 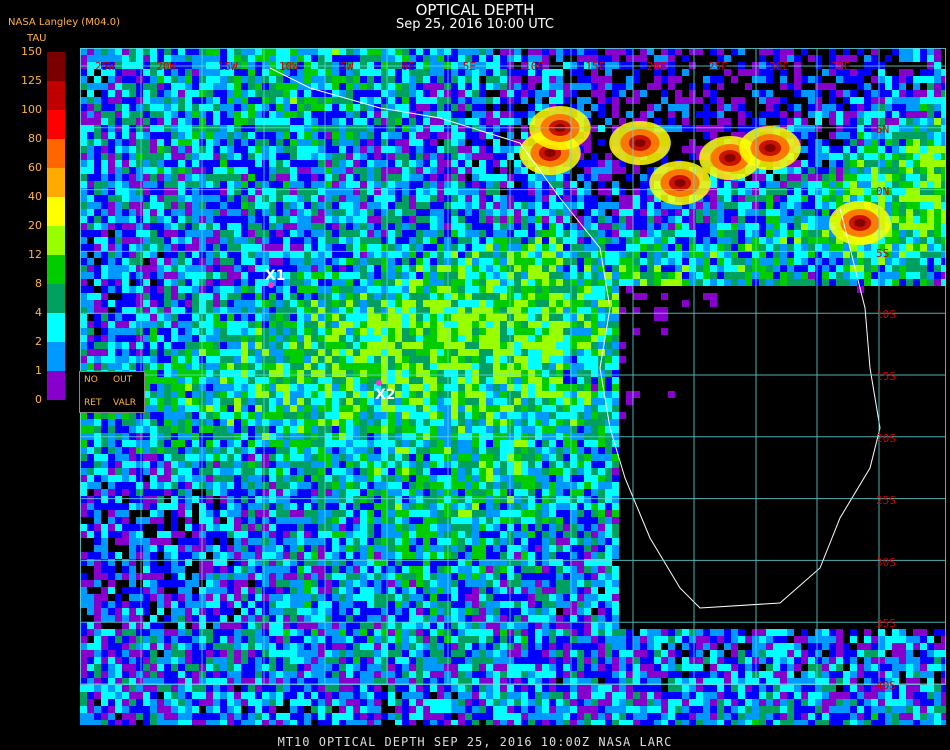 What do you see at coordinates (38, 312) in the screenshot?
I see `legend-tick-label: 4` at bounding box center [38, 312].